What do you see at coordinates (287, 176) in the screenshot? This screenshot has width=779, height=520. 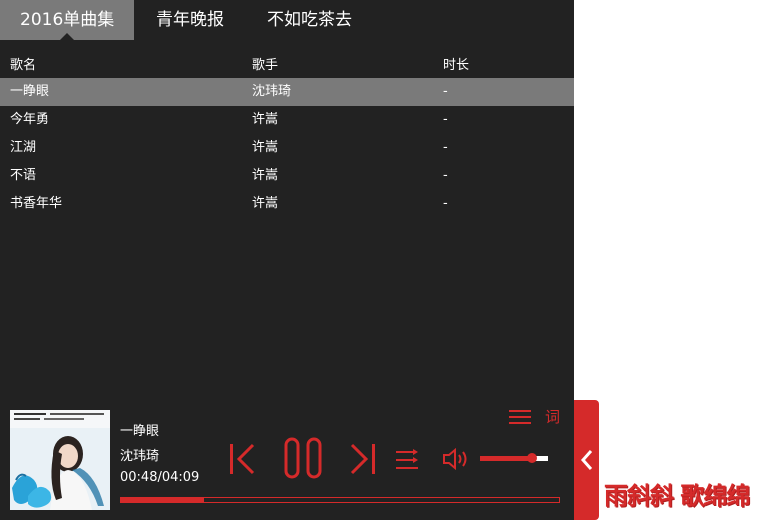 I see `table-row: 不语 许嵩 -` at bounding box center [287, 176].